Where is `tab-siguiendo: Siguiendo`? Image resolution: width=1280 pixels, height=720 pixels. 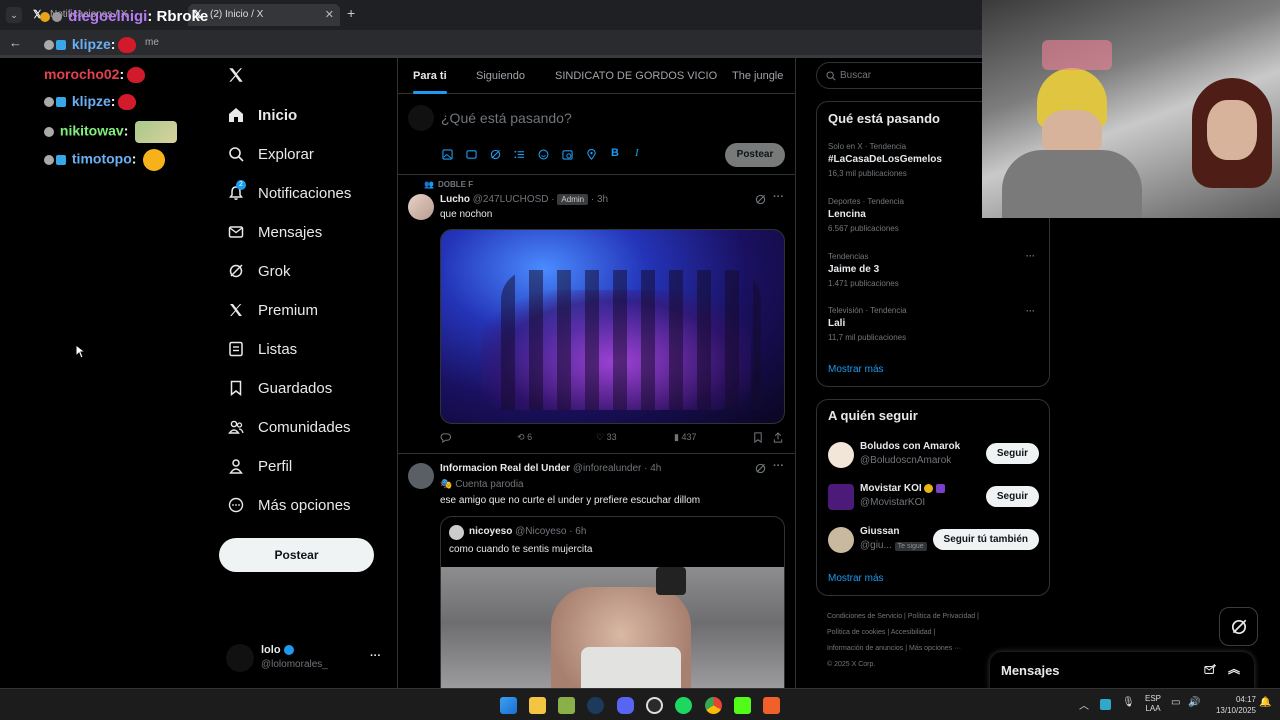
tab-siguiendo: Siguiendo is located at coordinates (500, 76).